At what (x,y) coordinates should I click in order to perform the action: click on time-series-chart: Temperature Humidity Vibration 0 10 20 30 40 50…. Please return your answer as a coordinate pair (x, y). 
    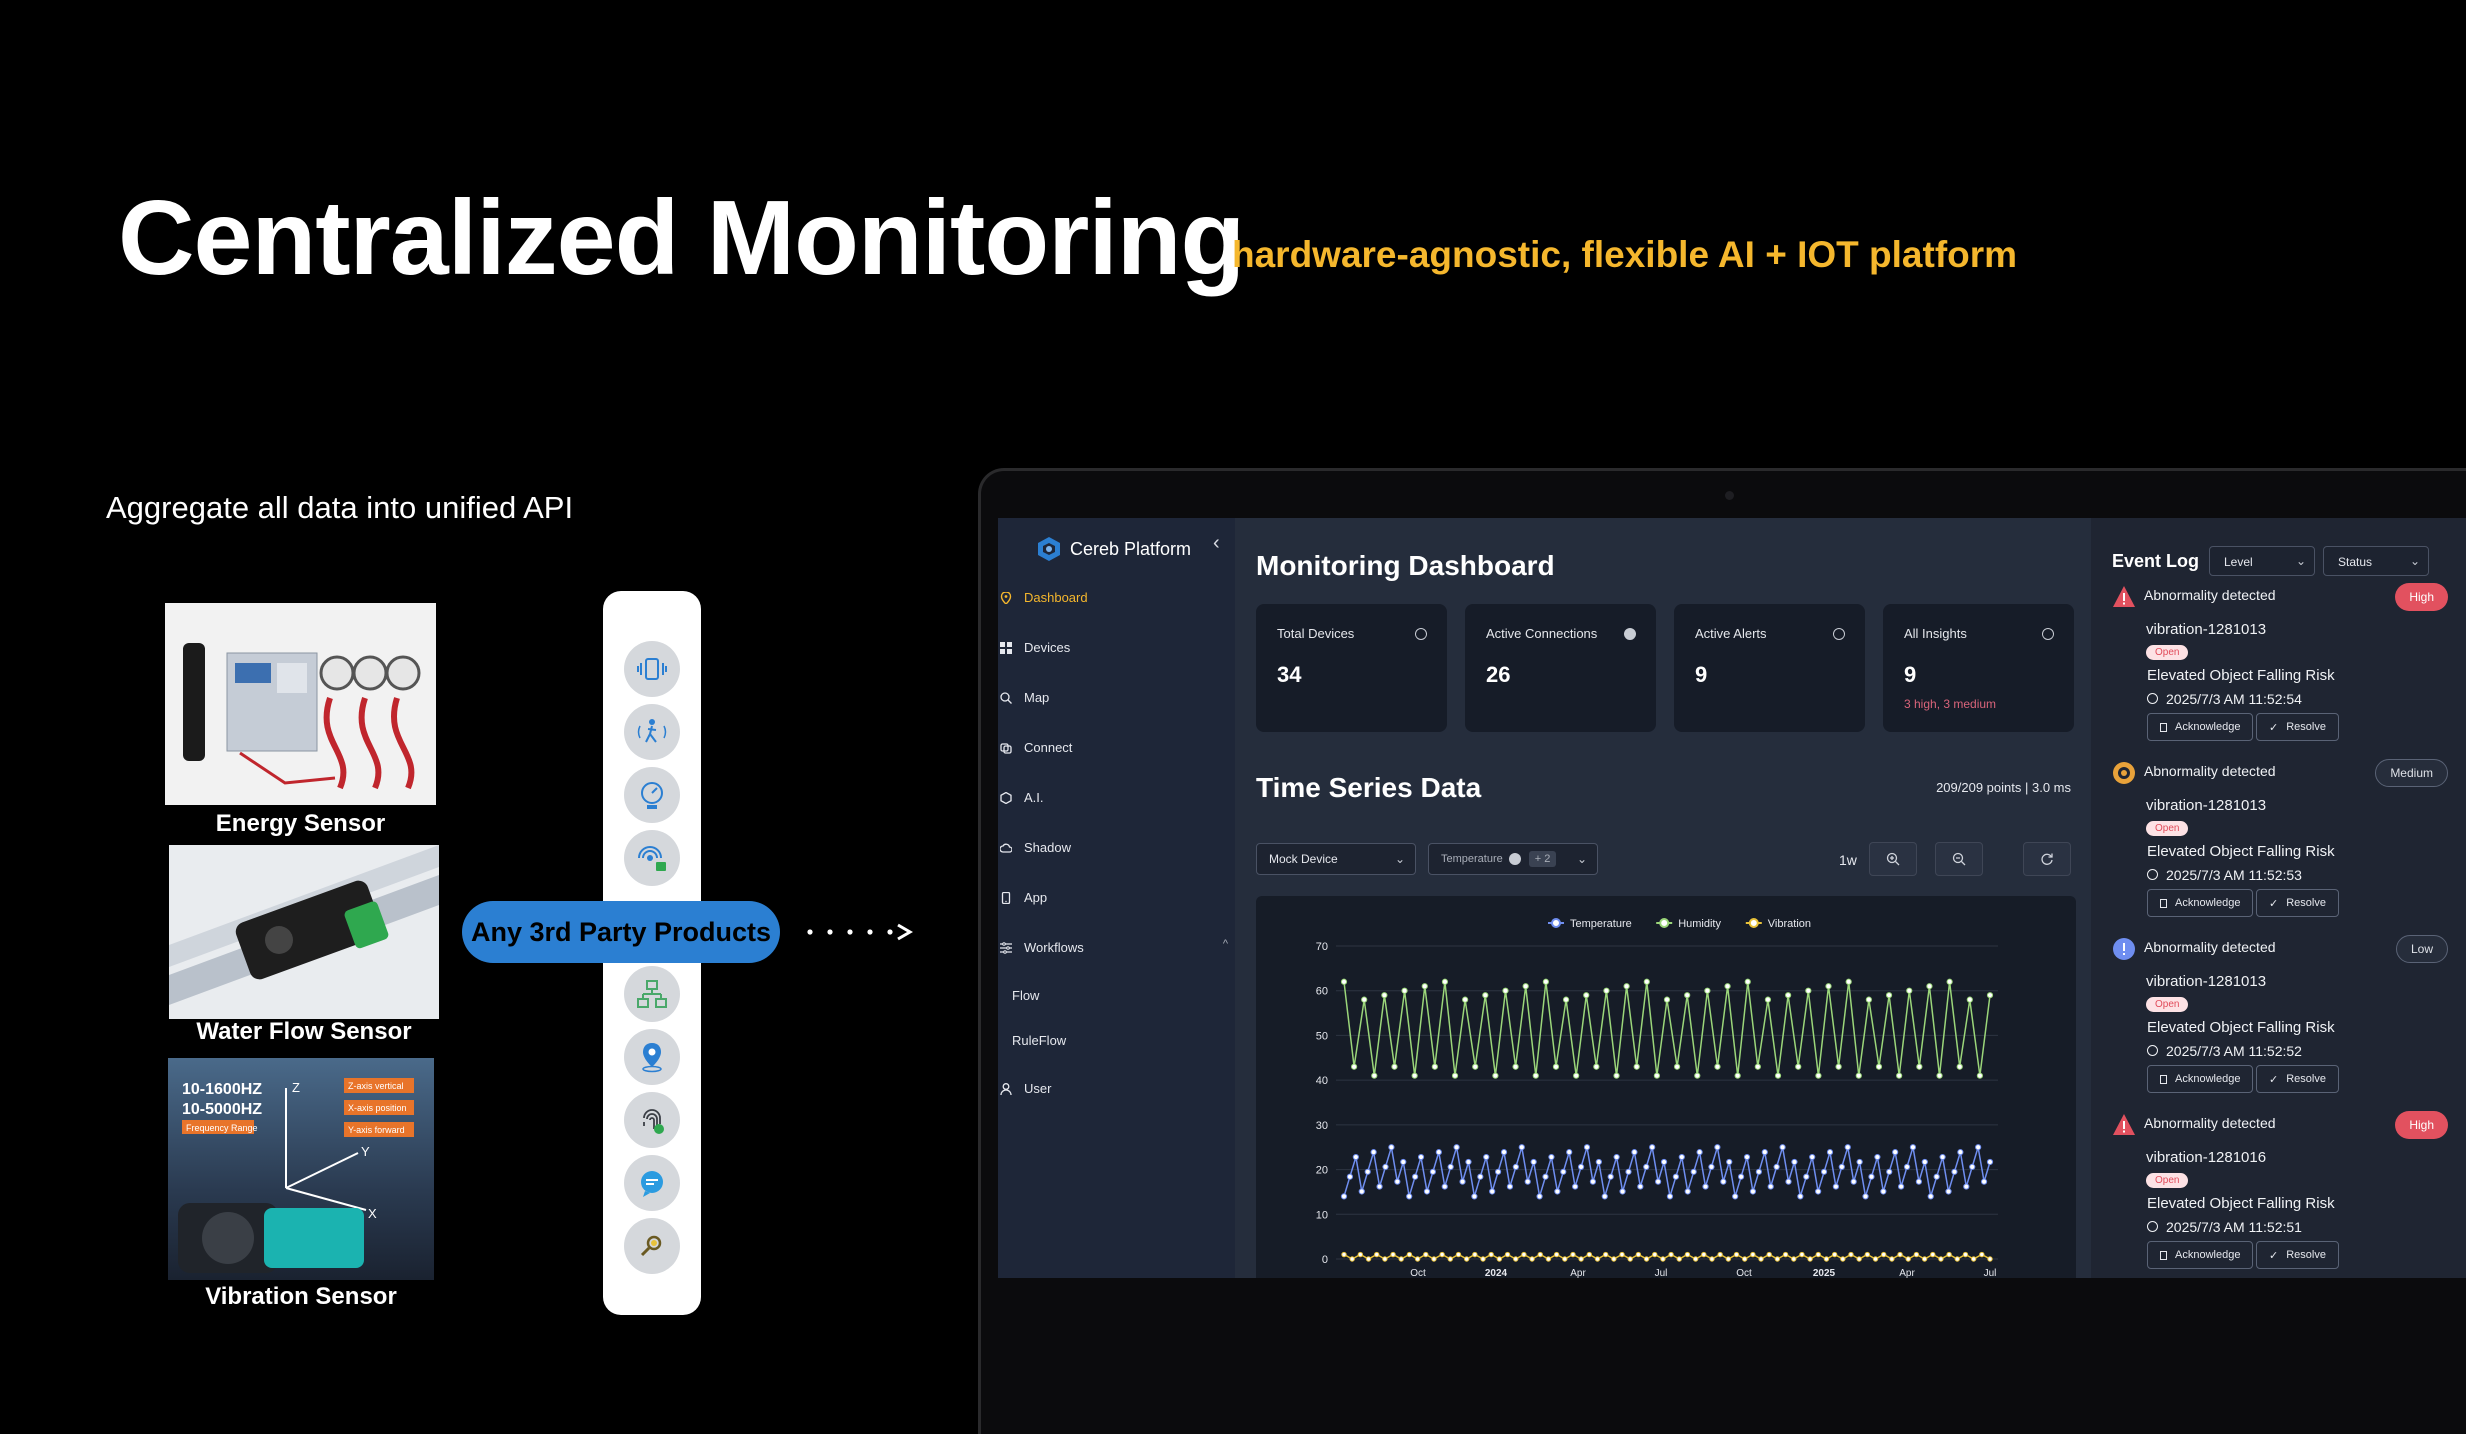
    Looking at the image, I should click on (1666, 1087).